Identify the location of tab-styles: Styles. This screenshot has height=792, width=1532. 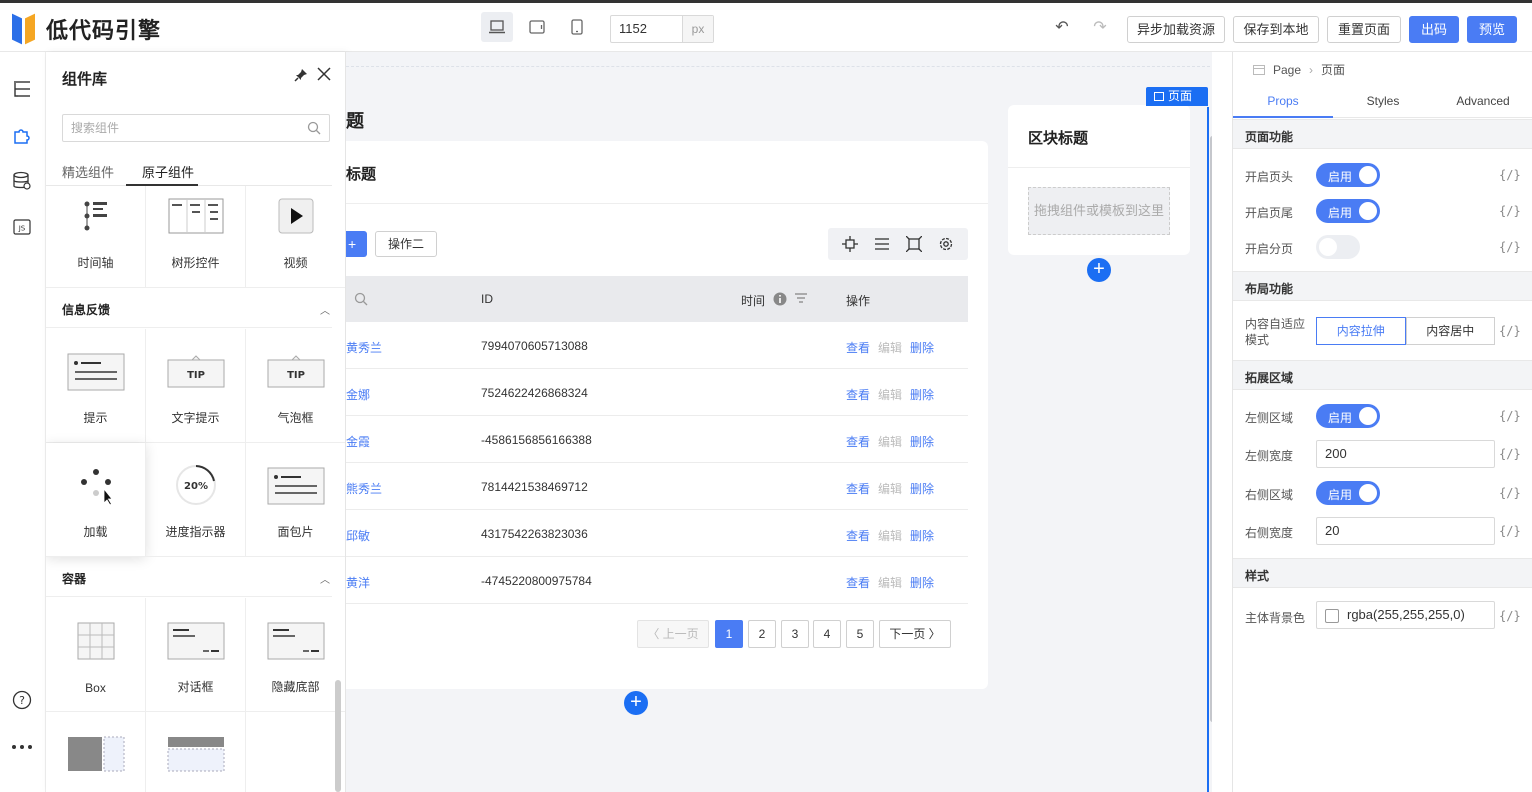
(1383, 101).